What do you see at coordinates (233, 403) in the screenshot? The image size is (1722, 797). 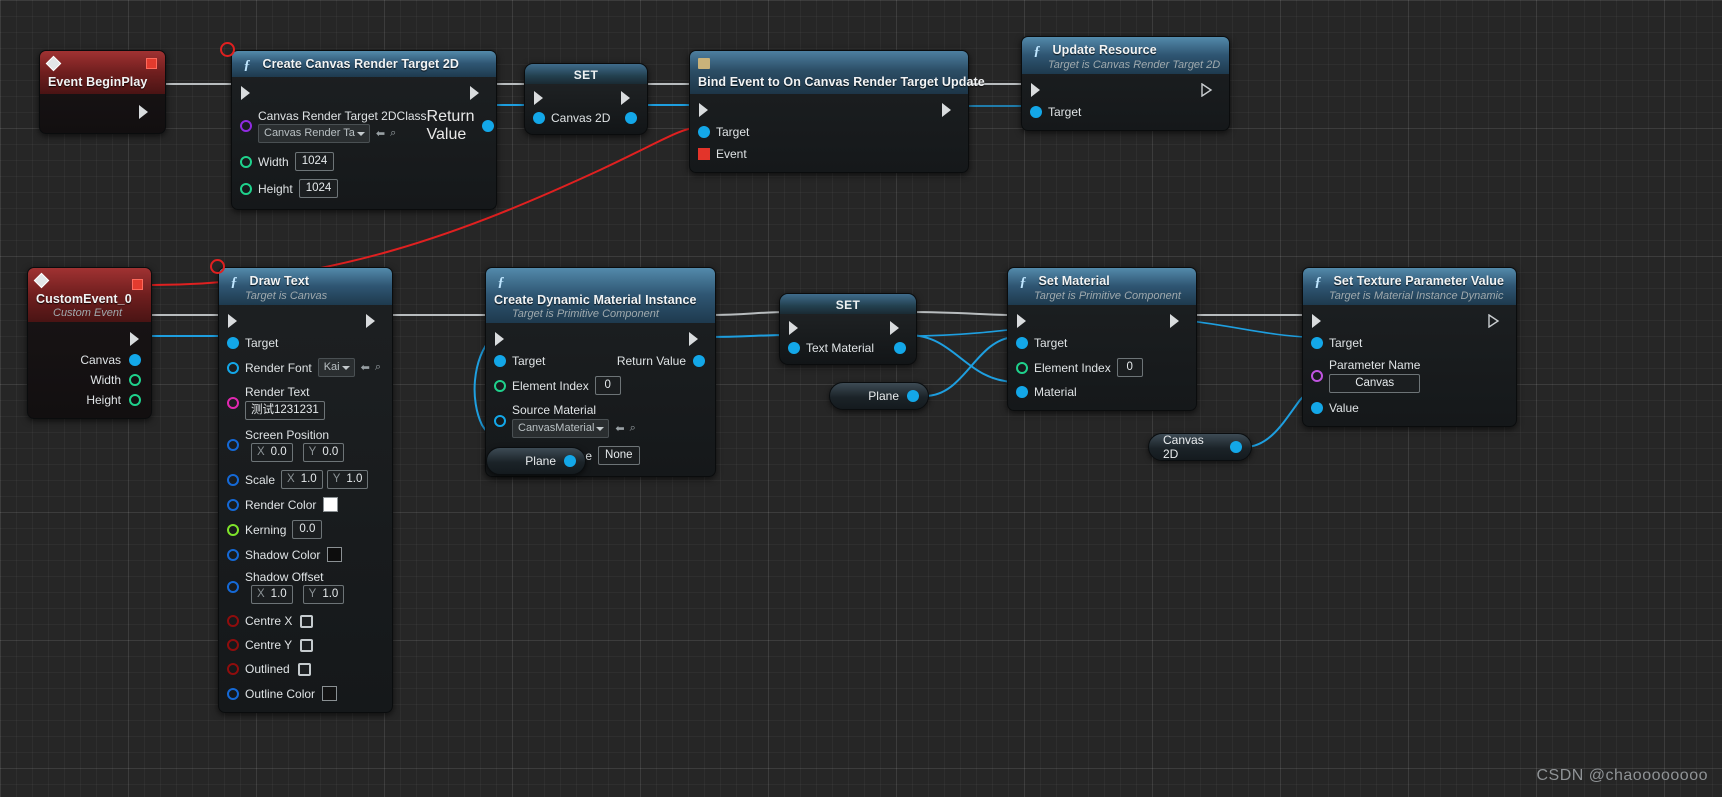 I see `render-text-in-pin` at bounding box center [233, 403].